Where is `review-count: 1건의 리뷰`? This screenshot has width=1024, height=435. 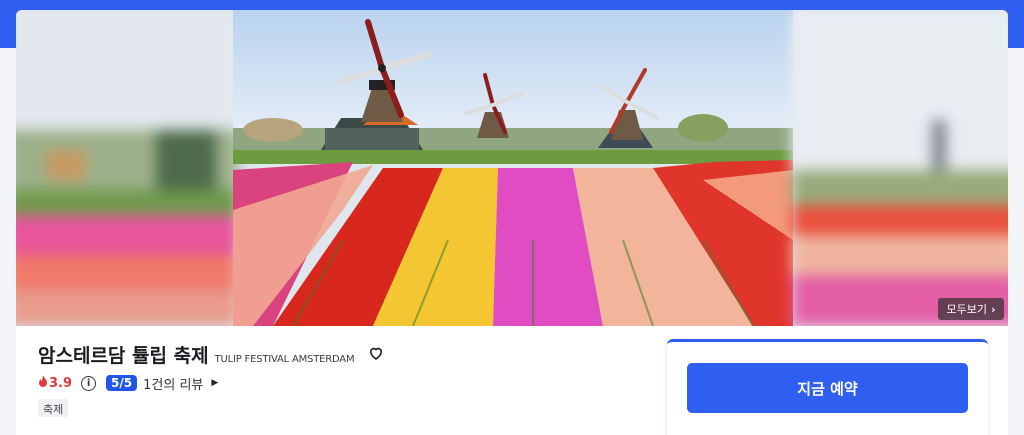 review-count: 1건의 리뷰 is located at coordinates (173, 385).